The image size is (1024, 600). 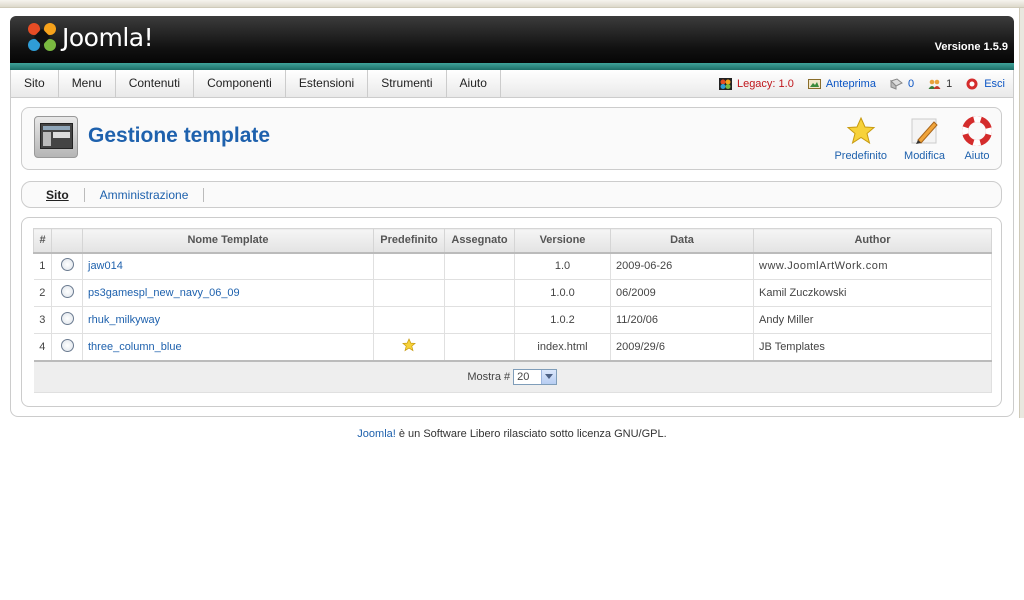 What do you see at coordinates (179, 135) in the screenshot?
I see `page-title: Gestione template` at bounding box center [179, 135].